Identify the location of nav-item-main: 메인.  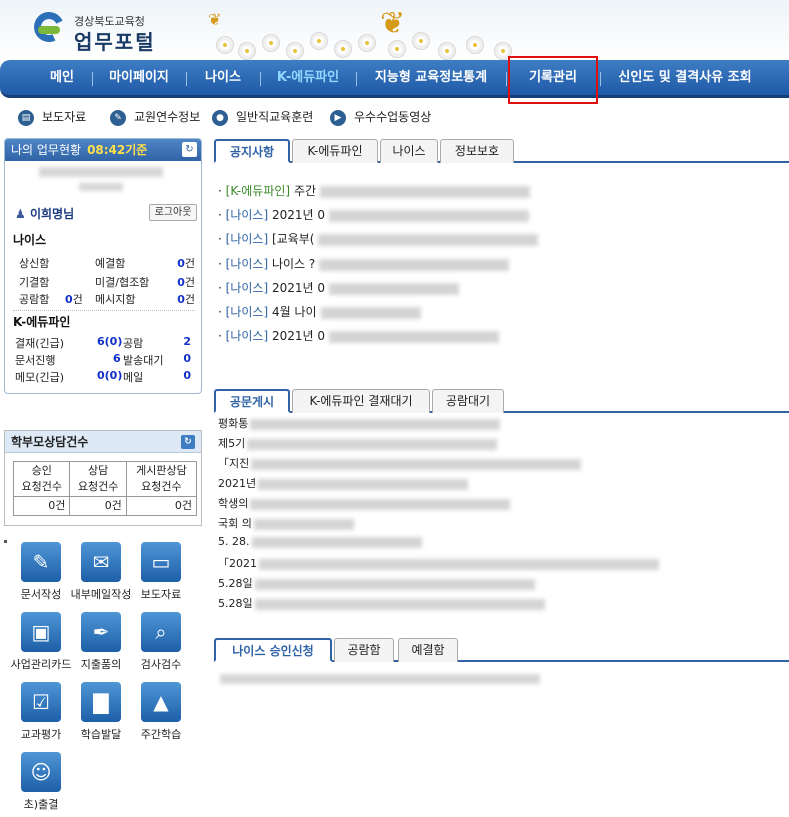
(62, 78).